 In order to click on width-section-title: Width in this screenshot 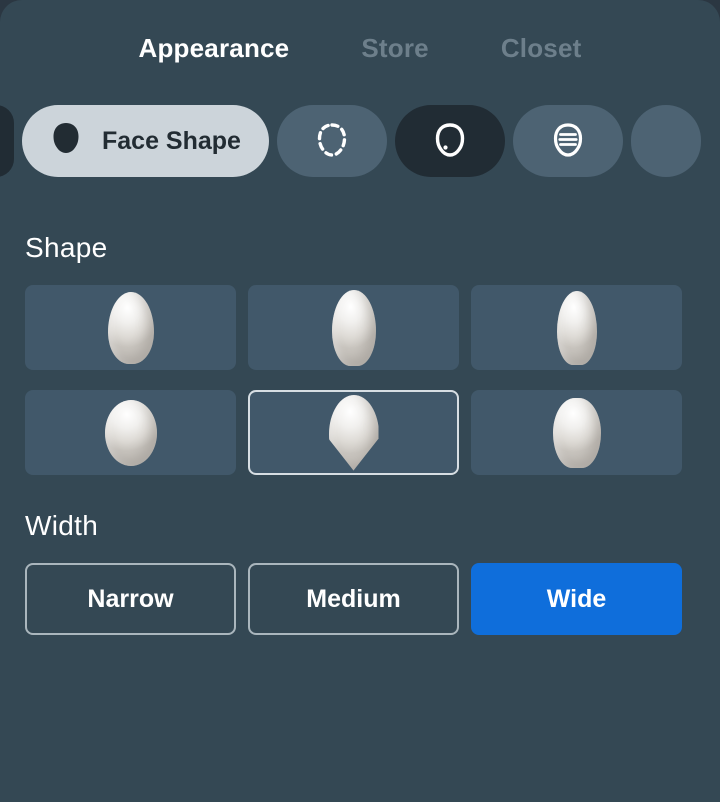, I will do `click(62, 525)`.